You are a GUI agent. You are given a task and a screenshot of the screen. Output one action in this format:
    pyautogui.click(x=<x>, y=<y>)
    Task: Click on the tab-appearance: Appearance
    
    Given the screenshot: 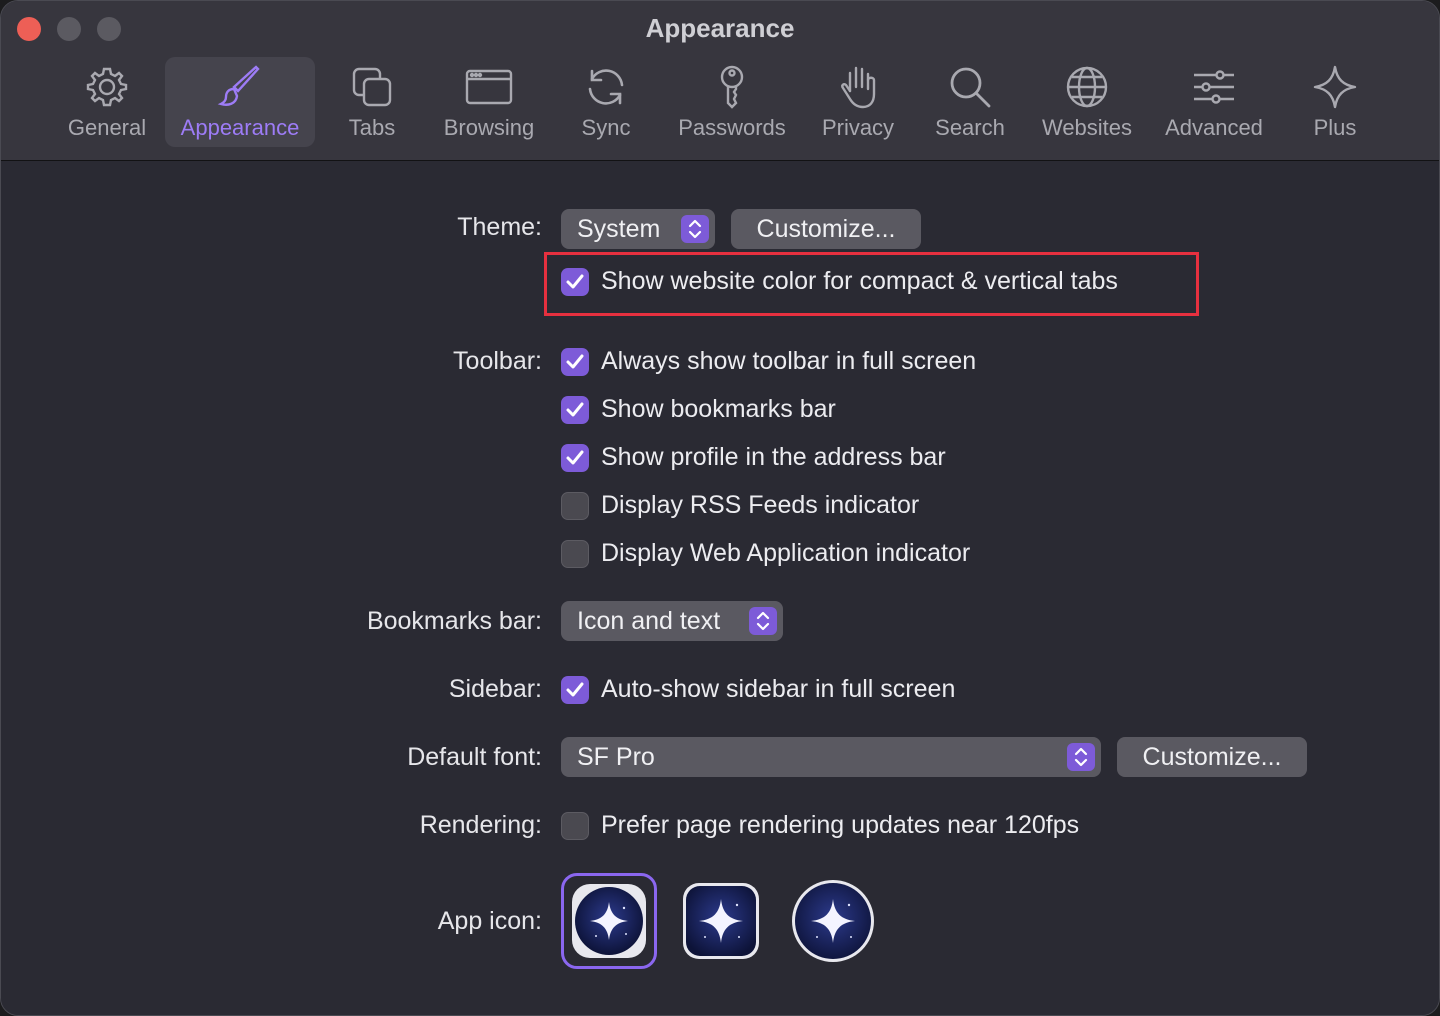 What is the action you would take?
    pyautogui.click(x=240, y=102)
    